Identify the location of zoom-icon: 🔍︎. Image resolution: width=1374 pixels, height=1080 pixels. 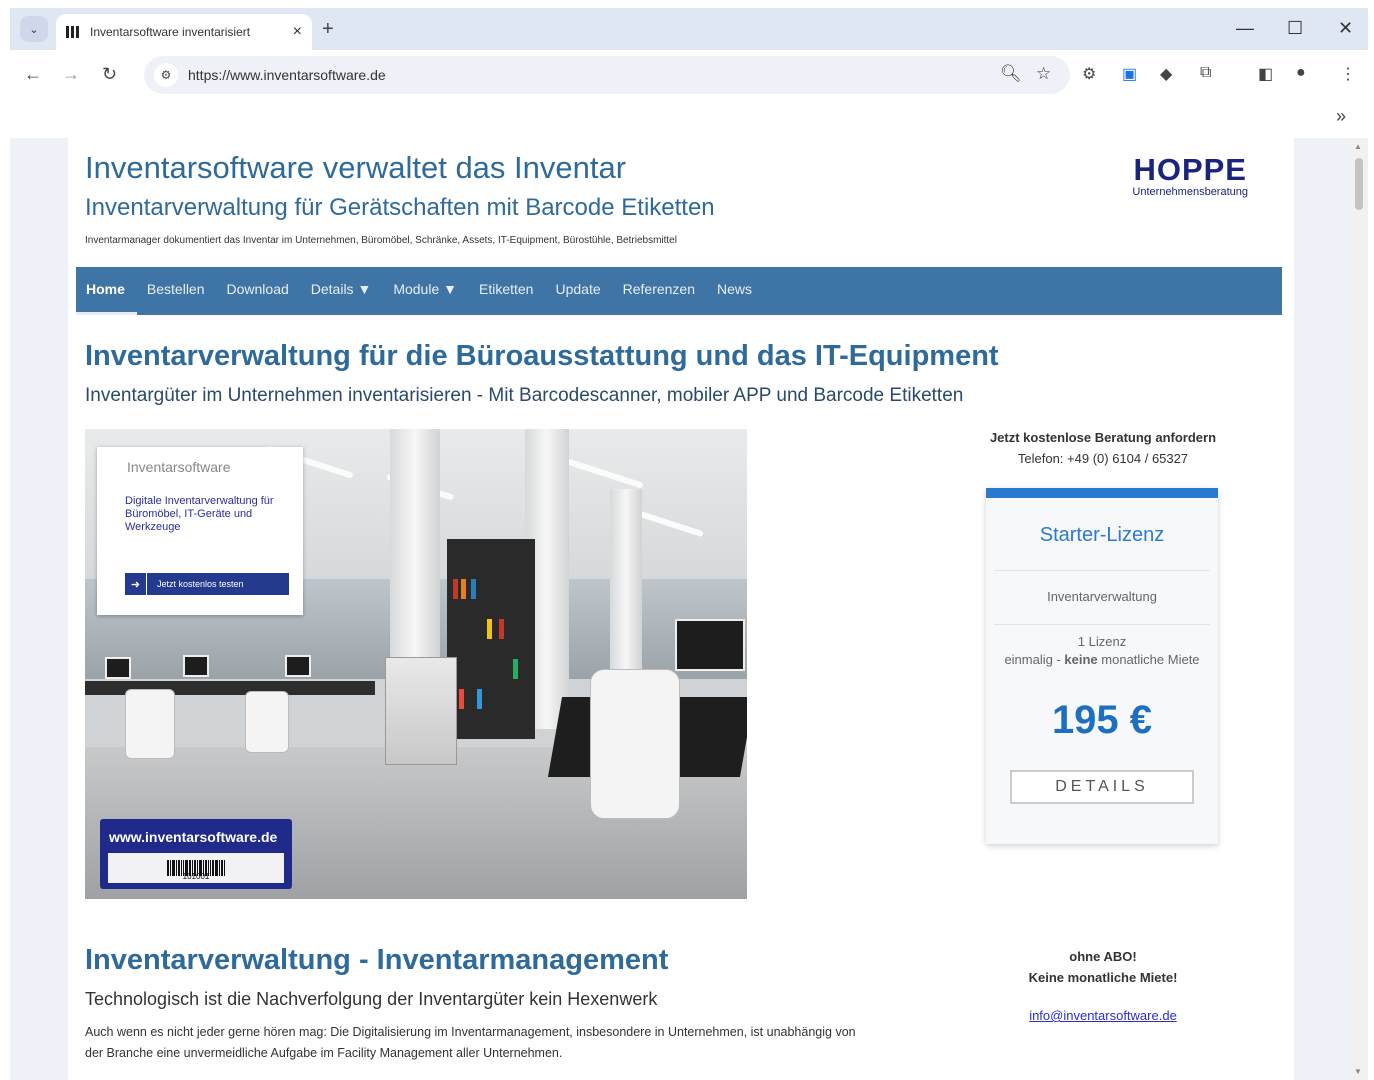
(1011, 74).